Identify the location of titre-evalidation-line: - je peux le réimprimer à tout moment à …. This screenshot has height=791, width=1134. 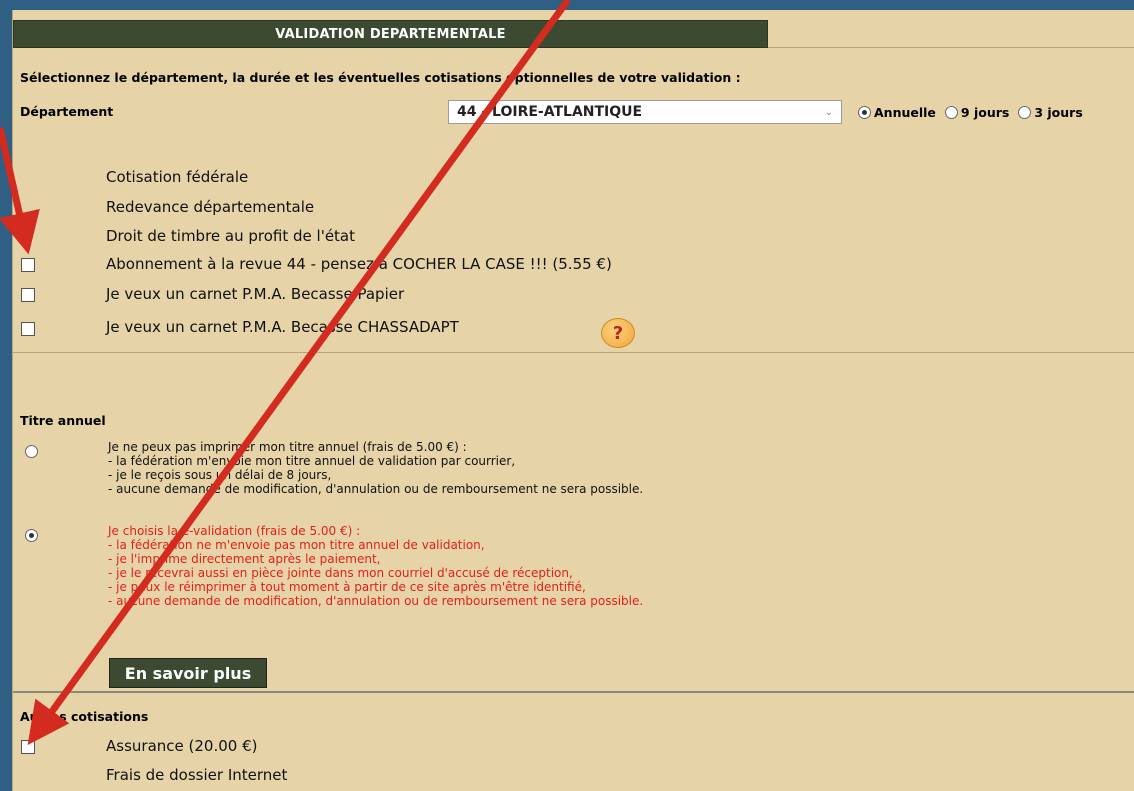
(347, 587).